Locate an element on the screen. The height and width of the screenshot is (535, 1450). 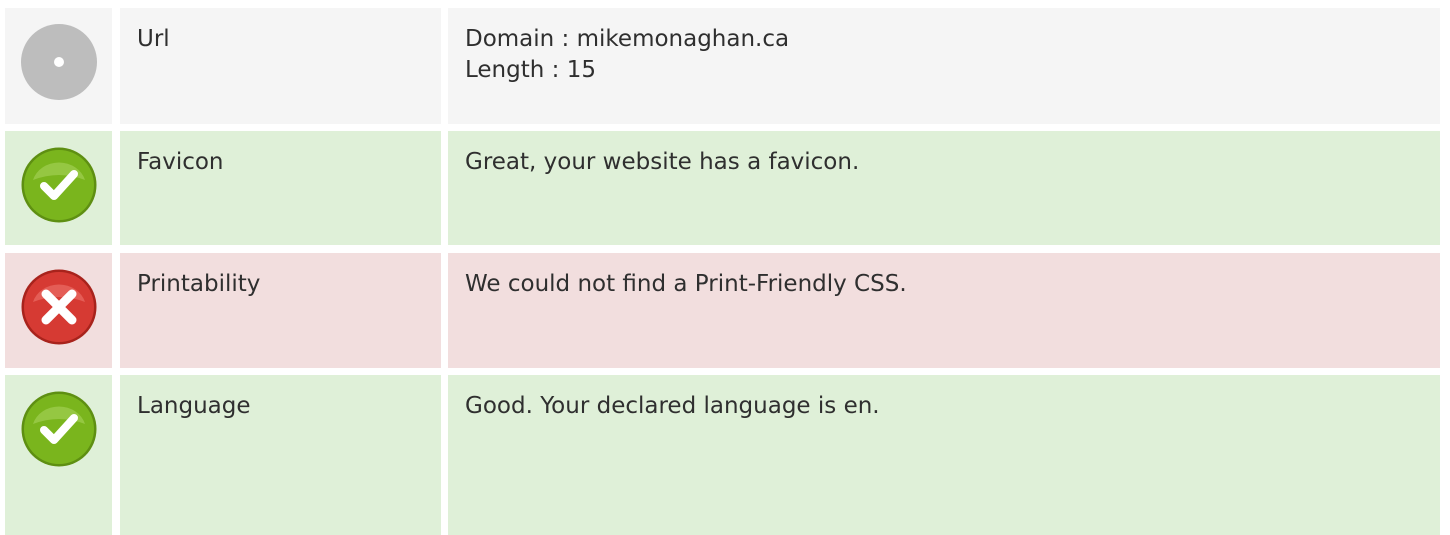
info-circle-icon is located at coordinates (59, 62).